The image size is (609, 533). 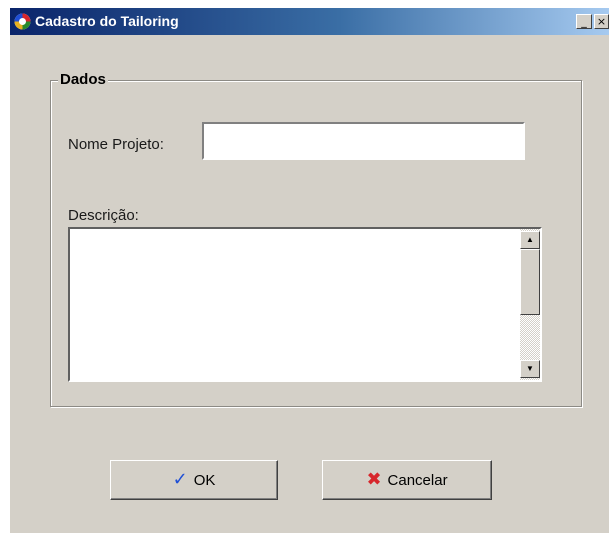 What do you see at coordinates (601, 21) in the screenshot?
I see `close-button: ×` at bounding box center [601, 21].